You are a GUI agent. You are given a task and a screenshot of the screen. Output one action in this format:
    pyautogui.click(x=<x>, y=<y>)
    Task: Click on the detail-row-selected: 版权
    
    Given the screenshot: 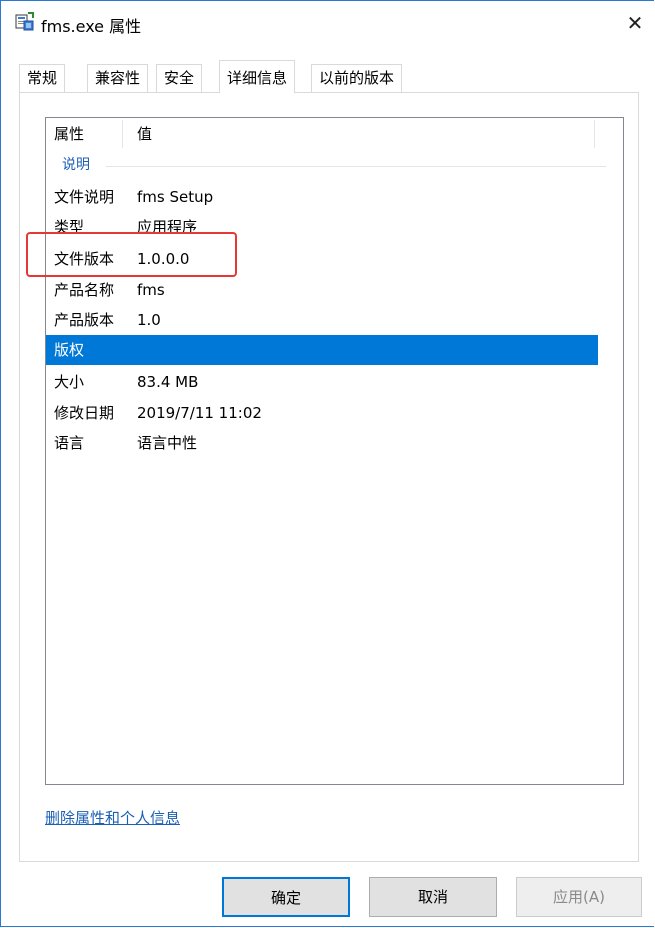 What is the action you would take?
    pyautogui.click(x=334, y=350)
    